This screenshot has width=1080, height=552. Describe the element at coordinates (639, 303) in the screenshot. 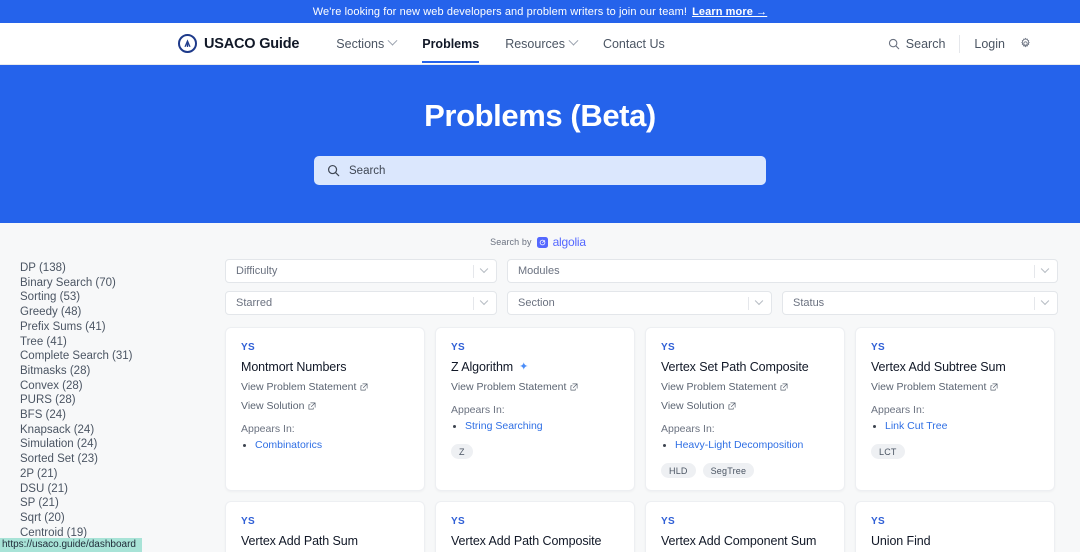

I see `filter-section: Section` at that location.